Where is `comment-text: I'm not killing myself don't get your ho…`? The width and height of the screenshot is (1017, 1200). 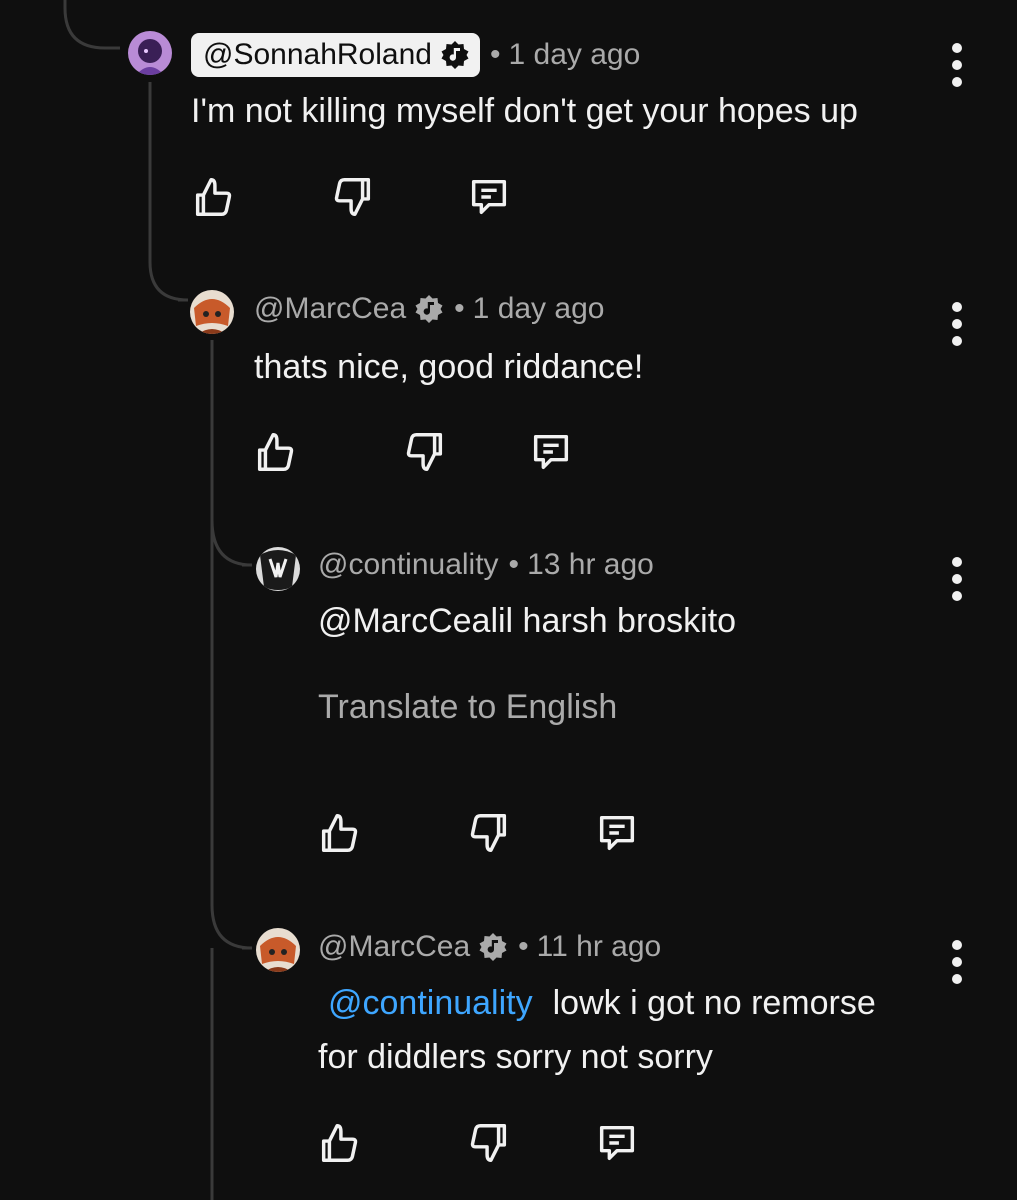 comment-text: I'm not killing myself don't get your ho… is located at coordinates (524, 111).